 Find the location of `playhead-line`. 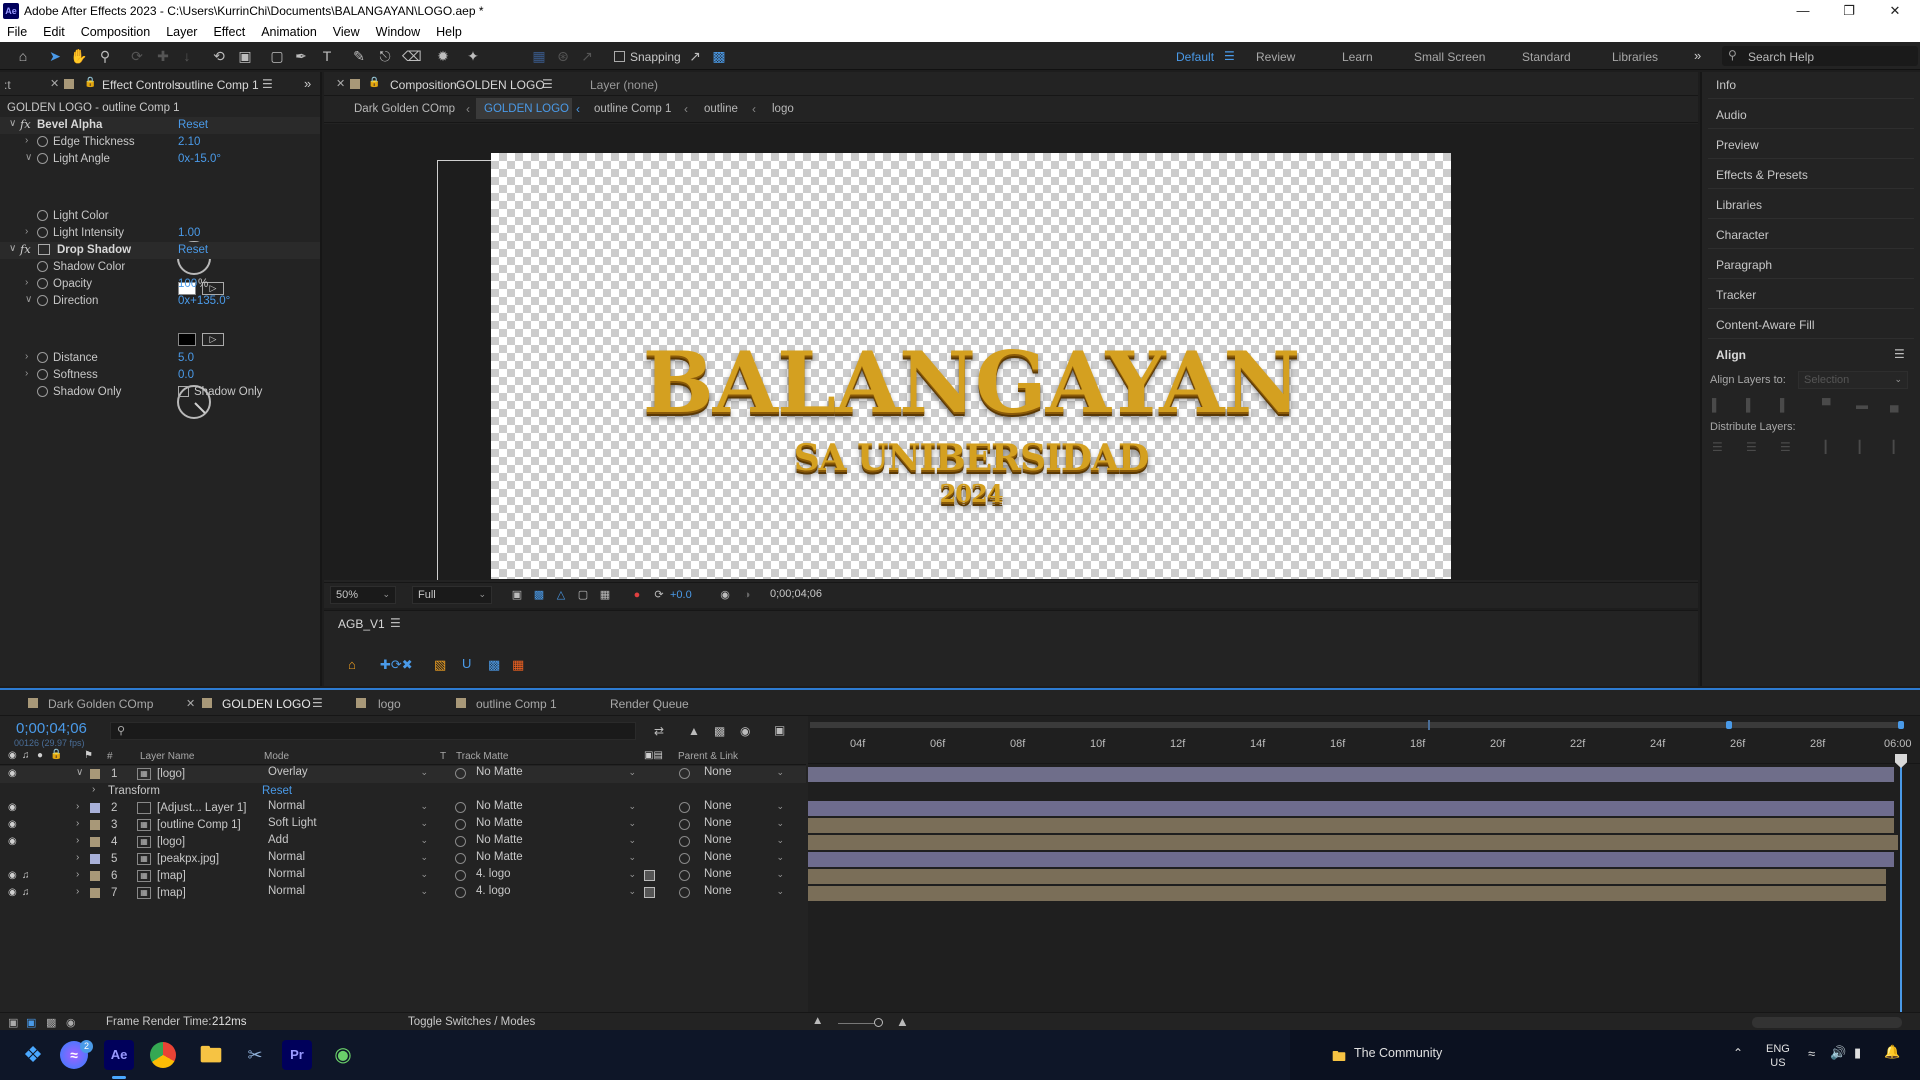

playhead-line is located at coordinates (1901, 892).